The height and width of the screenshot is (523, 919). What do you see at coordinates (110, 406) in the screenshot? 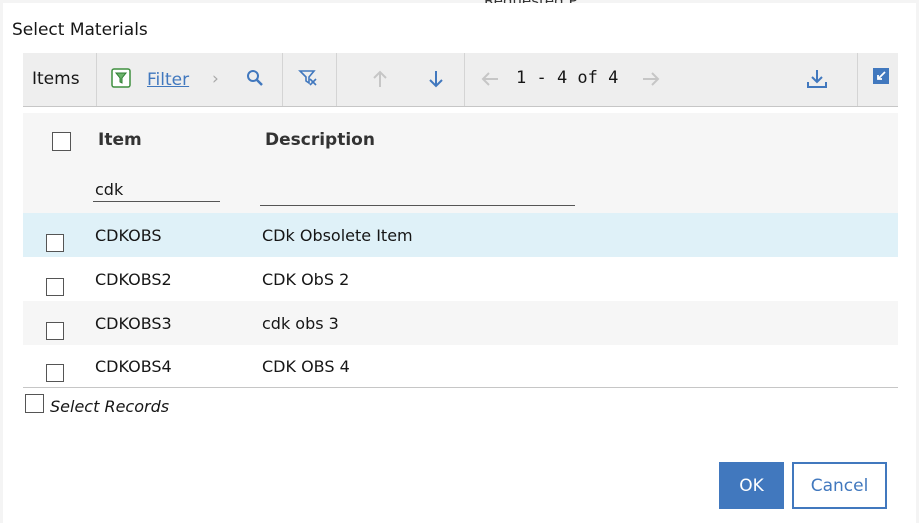
I see `select-records-label: Select Records` at bounding box center [110, 406].